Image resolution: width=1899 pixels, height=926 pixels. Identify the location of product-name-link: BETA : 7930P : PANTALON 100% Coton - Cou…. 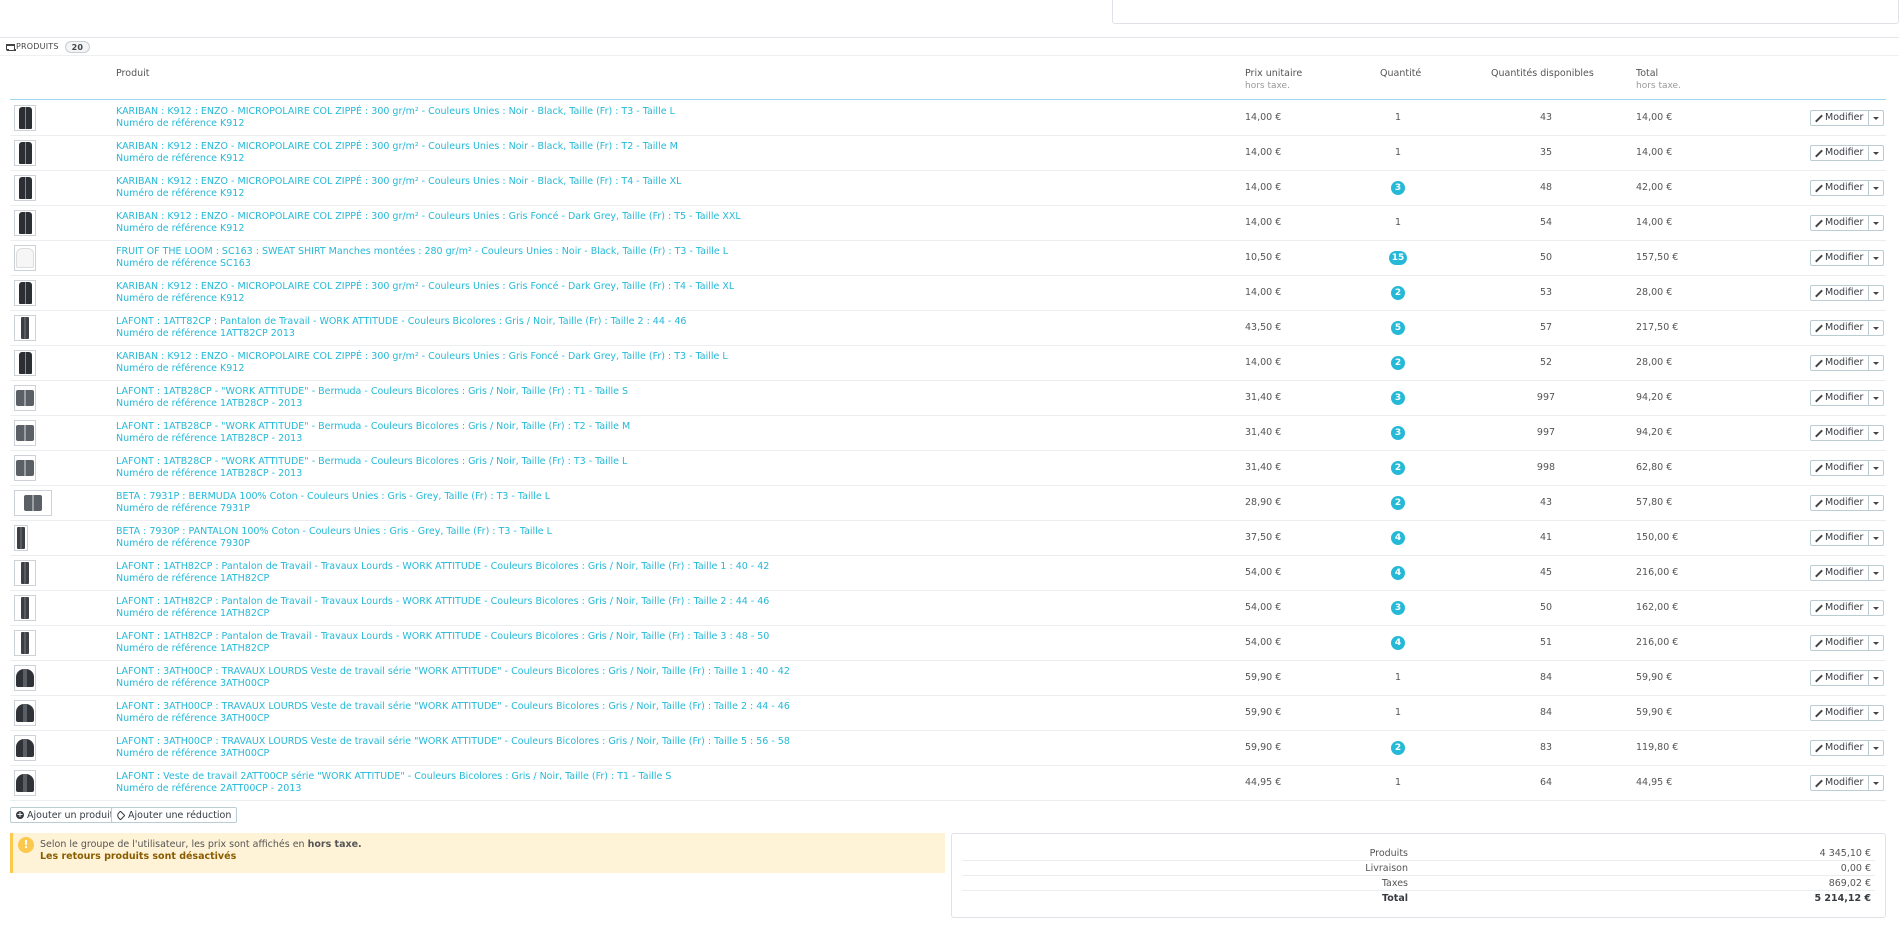
(334, 532).